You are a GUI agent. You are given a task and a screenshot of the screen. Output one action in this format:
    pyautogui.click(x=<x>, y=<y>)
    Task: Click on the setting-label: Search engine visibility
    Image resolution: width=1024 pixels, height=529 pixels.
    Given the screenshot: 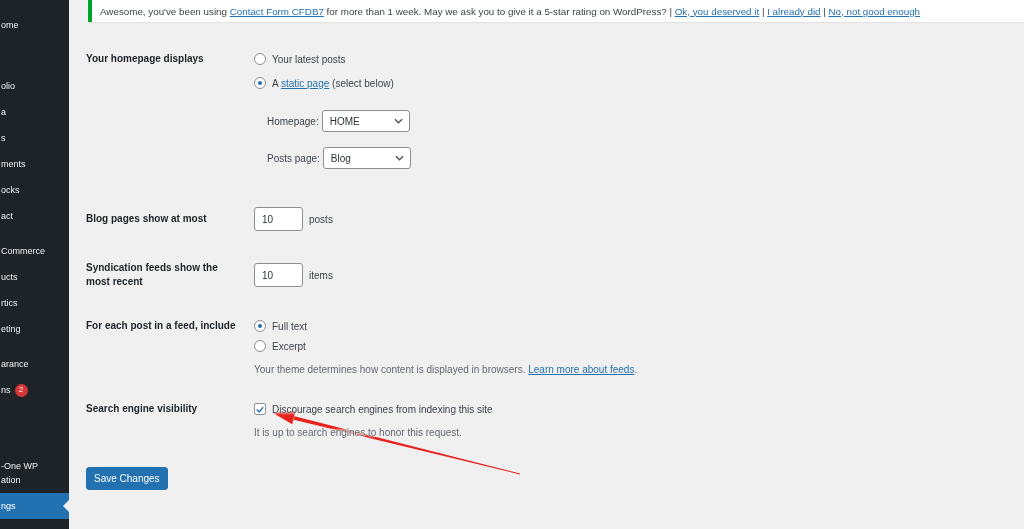 What is the action you would take?
    pyautogui.click(x=142, y=409)
    